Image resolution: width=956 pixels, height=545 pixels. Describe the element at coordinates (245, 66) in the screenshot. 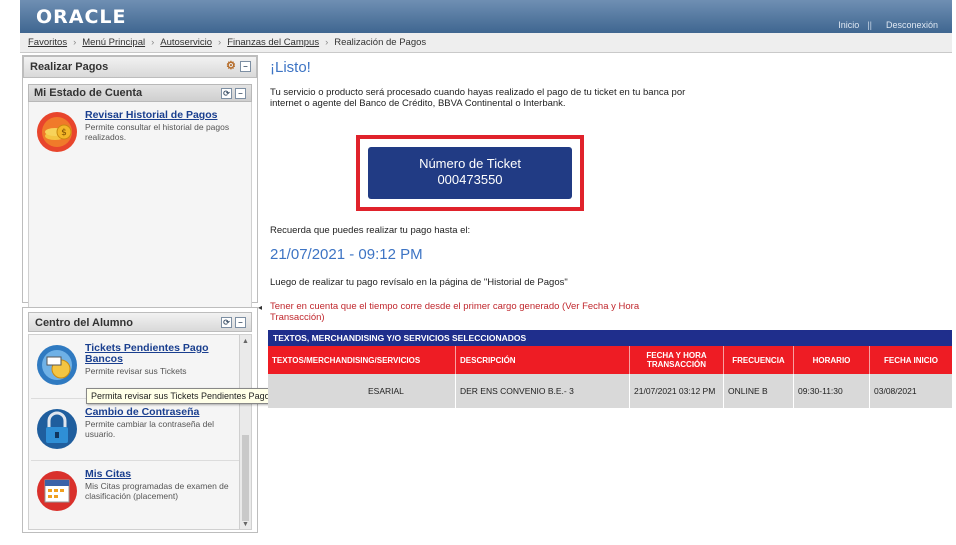

I see `collapse-icon: –` at that location.